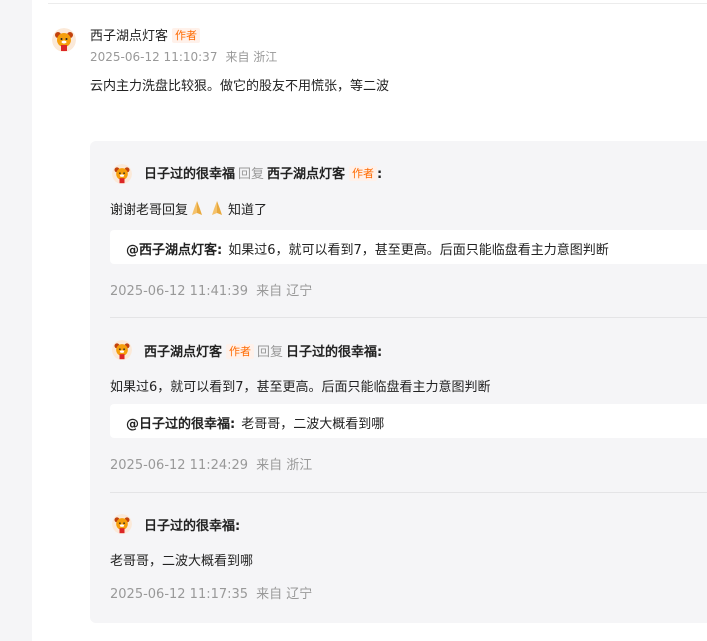 The image size is (707, 641). What do you see at coordinates (306, 174) in the screenshot?
I see `reply-target: 西子湖点灯客` at bounding box center [306, 174].